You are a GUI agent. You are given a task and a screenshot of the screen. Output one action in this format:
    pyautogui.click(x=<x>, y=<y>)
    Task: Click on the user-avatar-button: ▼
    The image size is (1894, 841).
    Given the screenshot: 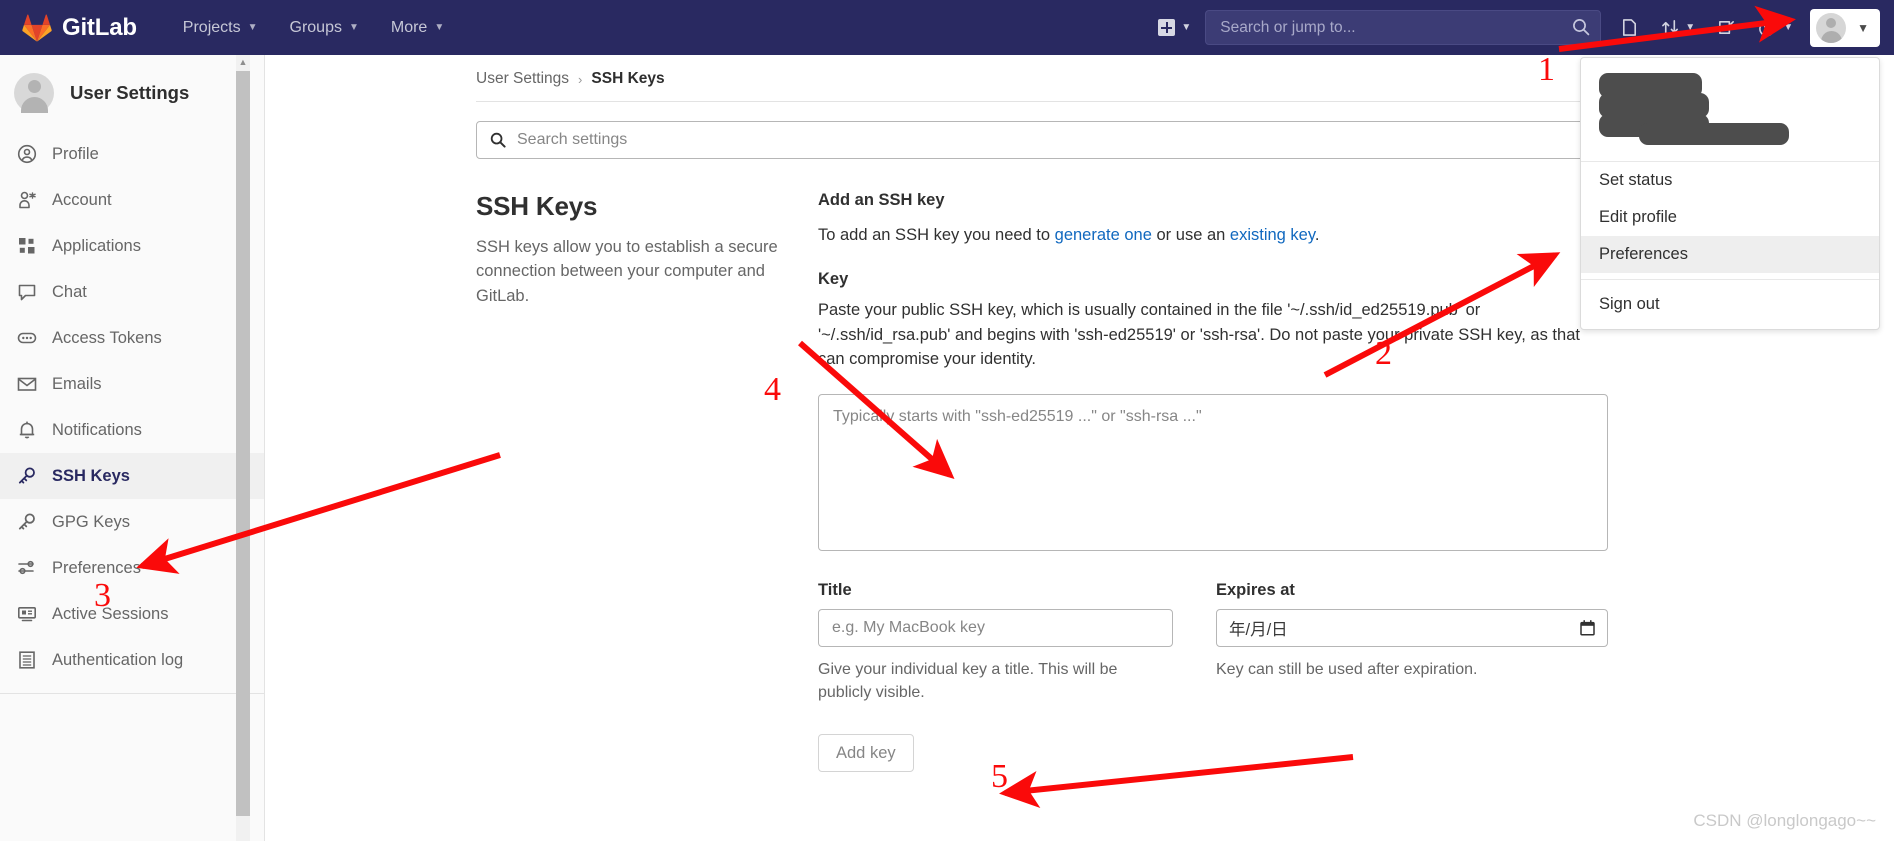 What is the action you would take?
    pyautogui.click(x=1845, y=27)
    